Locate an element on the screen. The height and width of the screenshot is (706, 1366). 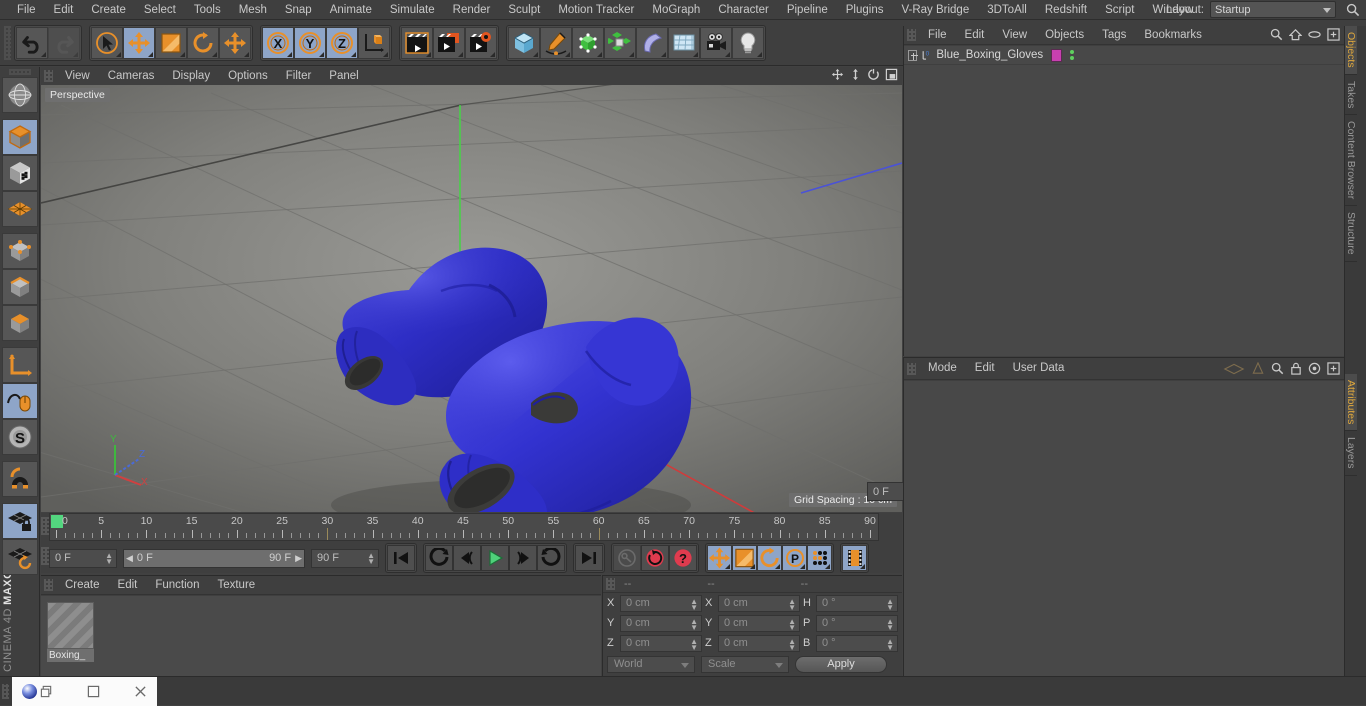
range-right-arrow-icon: ▶ is located at coordinates (298, 558).